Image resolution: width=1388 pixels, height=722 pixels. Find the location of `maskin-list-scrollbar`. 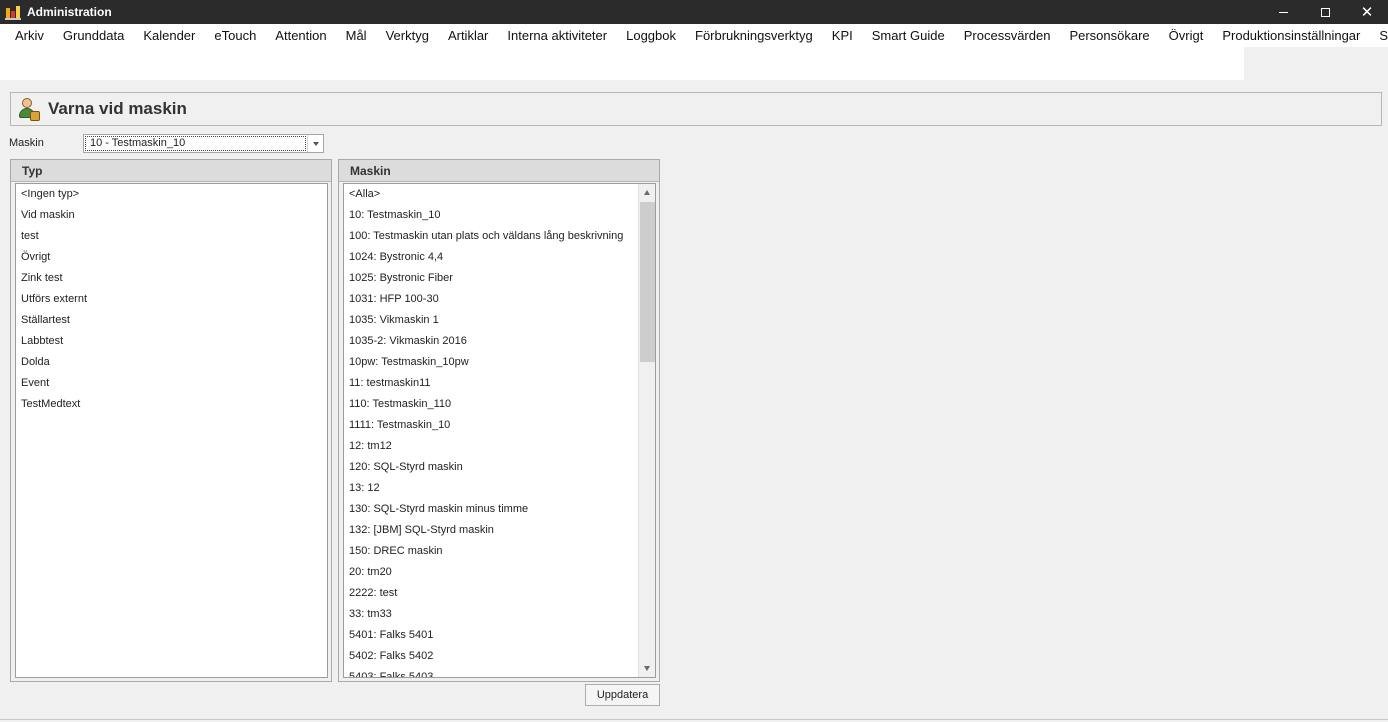

maskin-list-scrollbar is located at coordinates (646, 430).